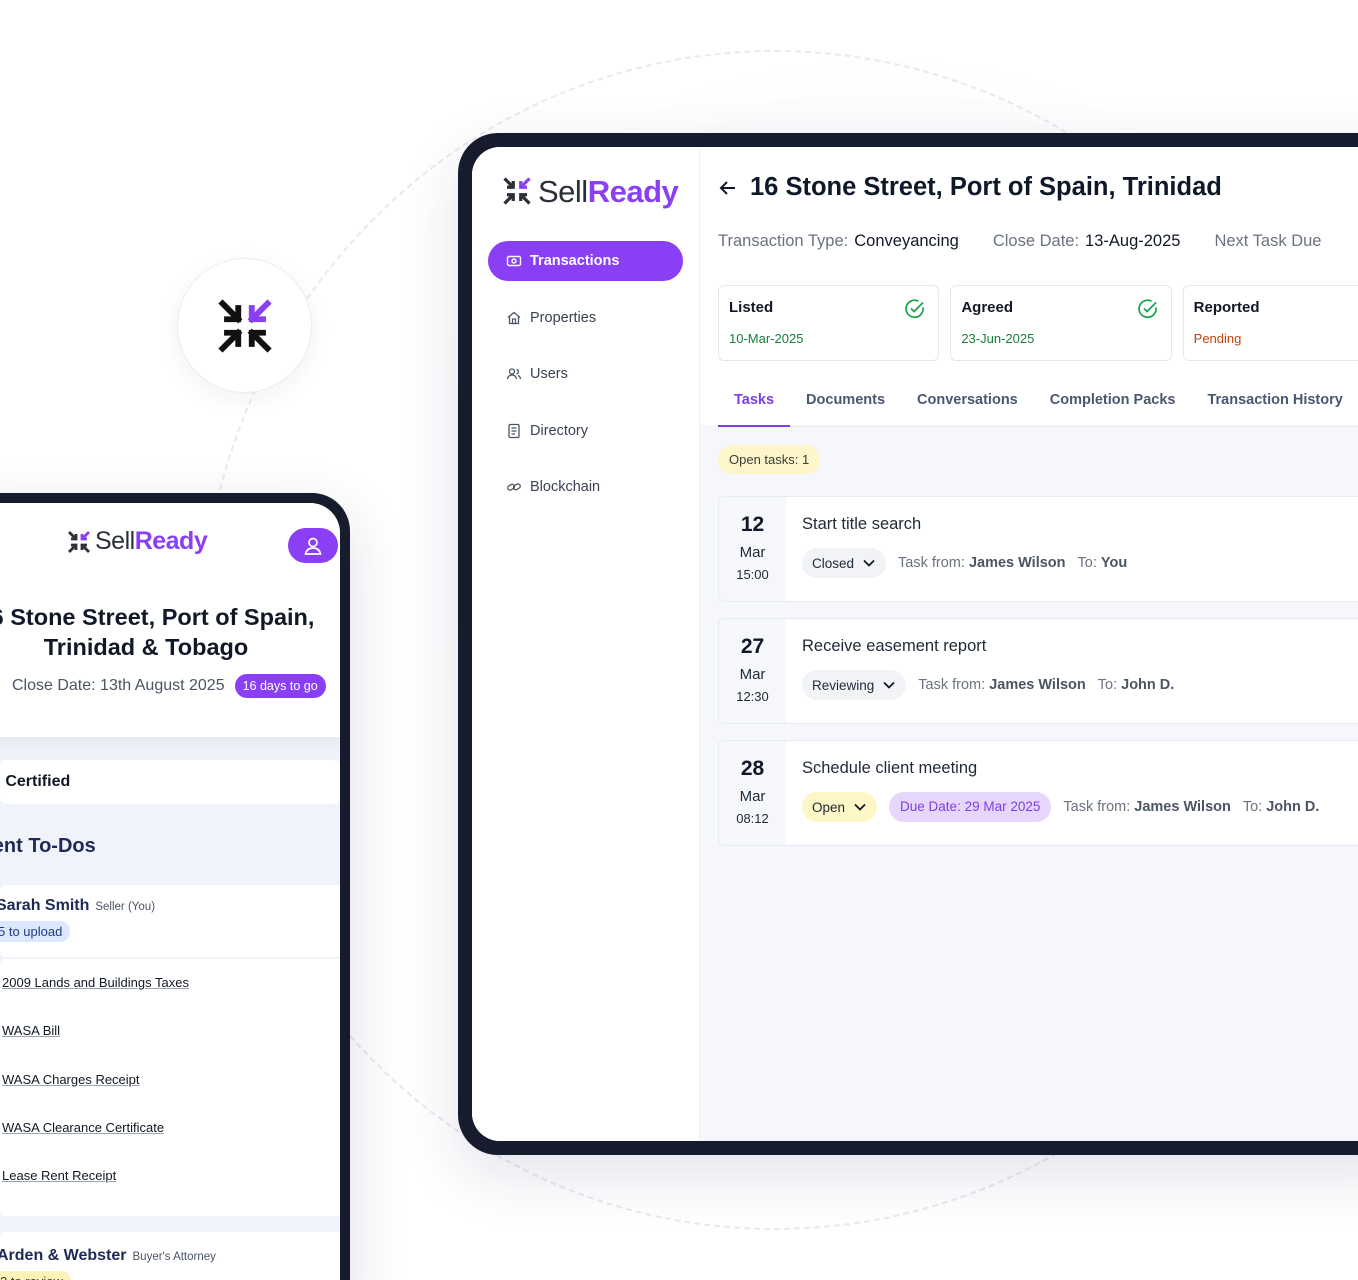 The image size is (1358, 1280). What do you see at coordinates (157, 617) in the screenshot?
I see `address-line-1: 16 Stone Street, Port of Spain,` at bounding box center [157, 617].